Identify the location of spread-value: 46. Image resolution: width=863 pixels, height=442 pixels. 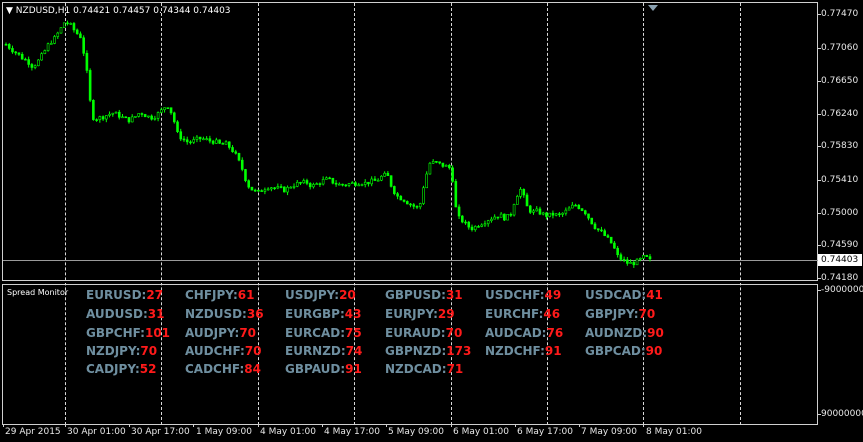
(552, 314).